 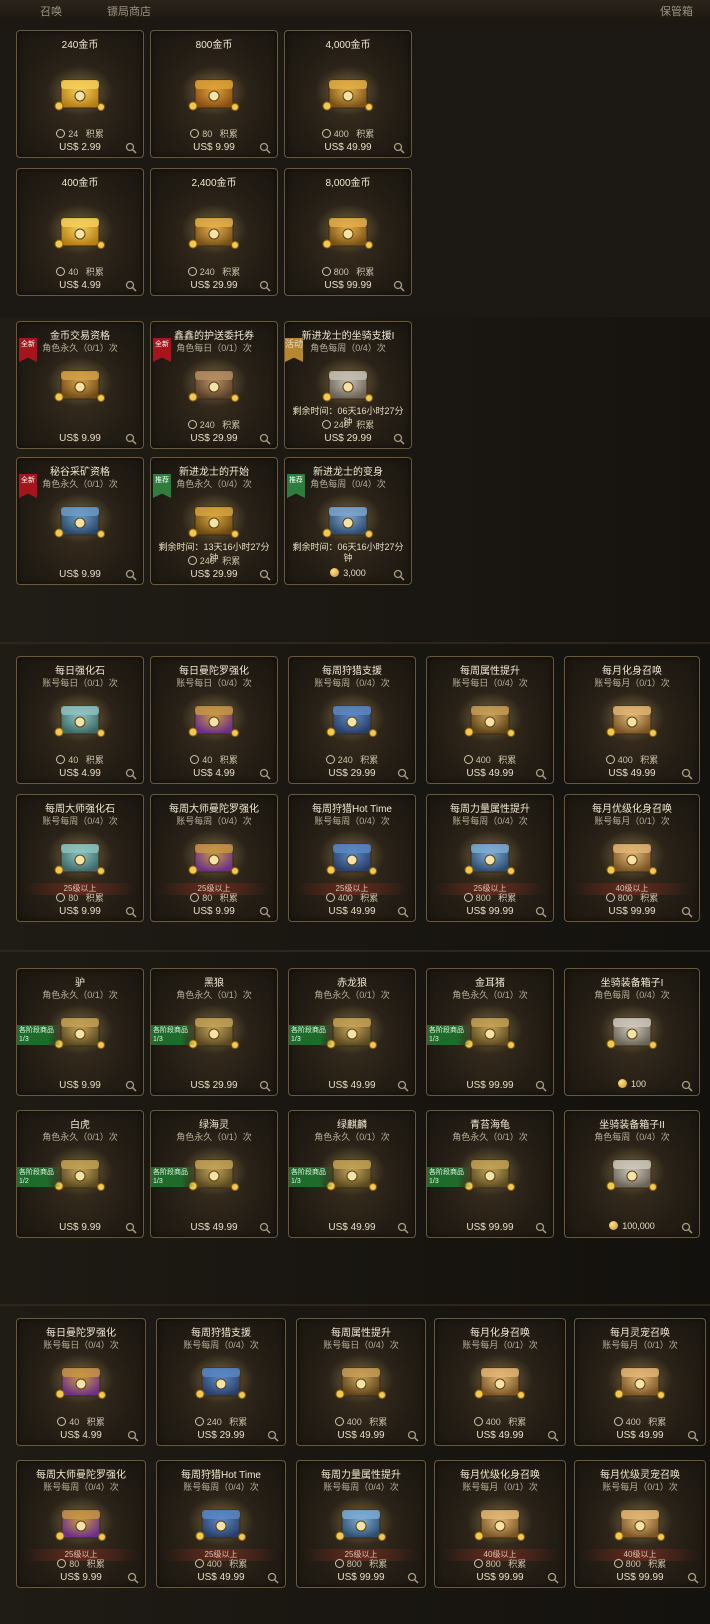 I want to click on product-card: 绿麒麟 角色永久（0/1）次 各阶段商品 1/3 US$ 49.99, so click(x=352, y=1174).